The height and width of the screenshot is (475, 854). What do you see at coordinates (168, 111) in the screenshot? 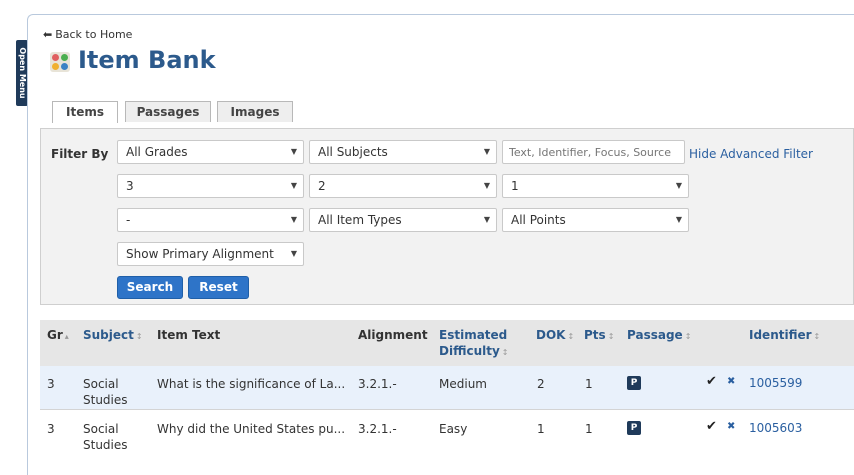
I see `tab-passages: Passages` at bounding box center [168, 111].